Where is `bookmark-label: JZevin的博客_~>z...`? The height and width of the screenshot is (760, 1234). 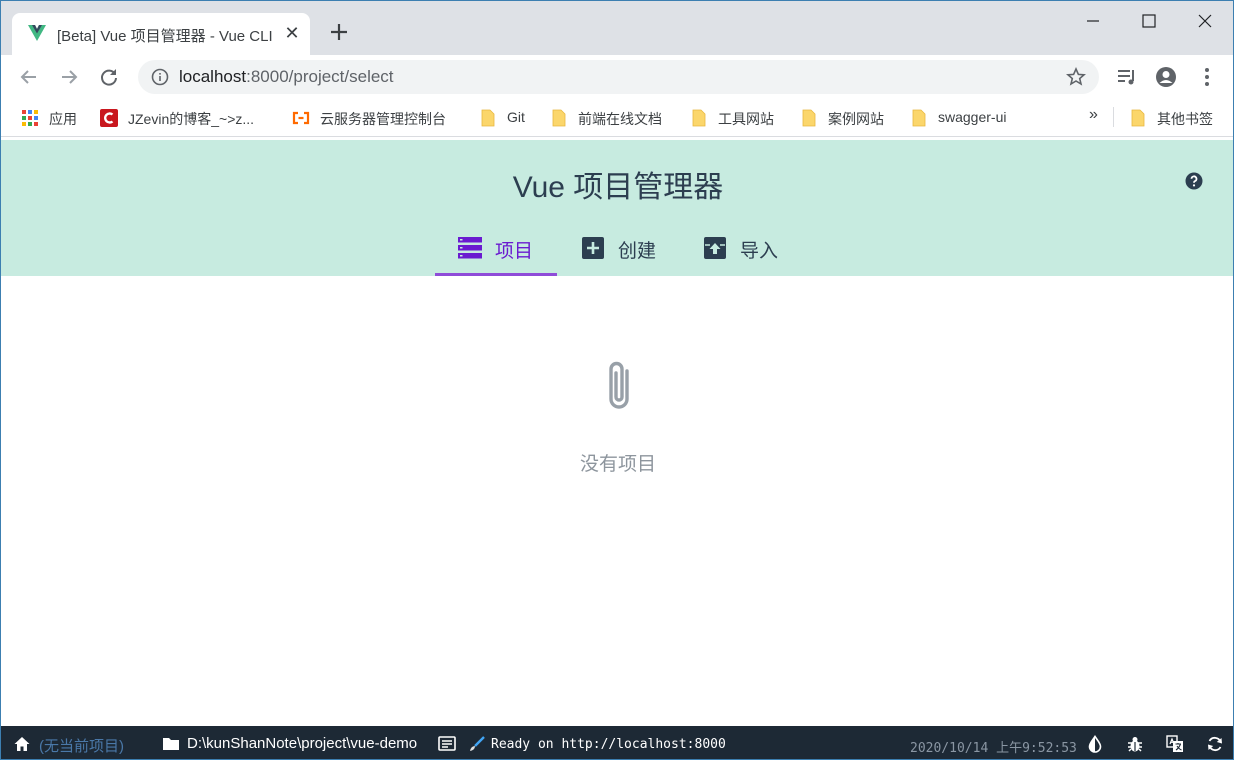 bookmark-label: JZevin的博客_~>z... is located at coordinates (191, 119).